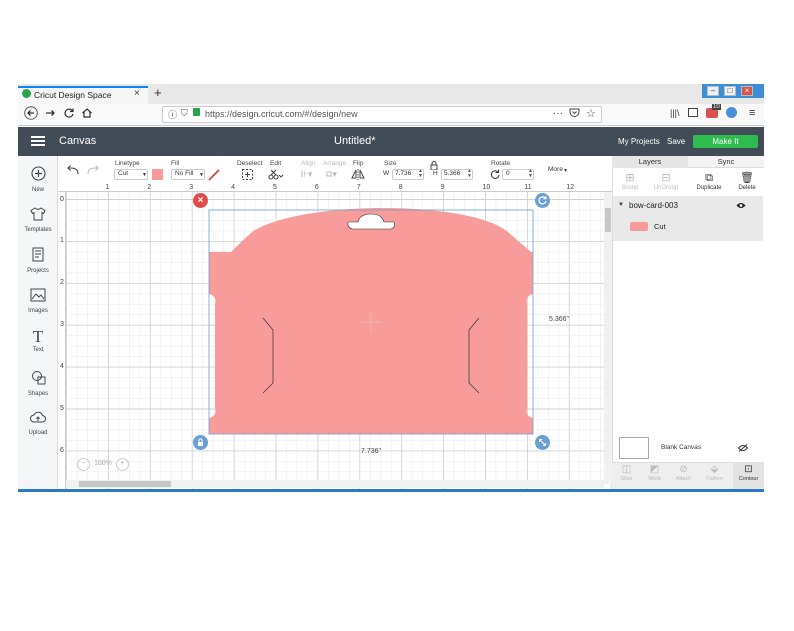 The image size is (794, 631). What do you see at coordinates (122, 464) in the screenshot?
I see `zoom-in-button: +` at bounding box center [122, 464].